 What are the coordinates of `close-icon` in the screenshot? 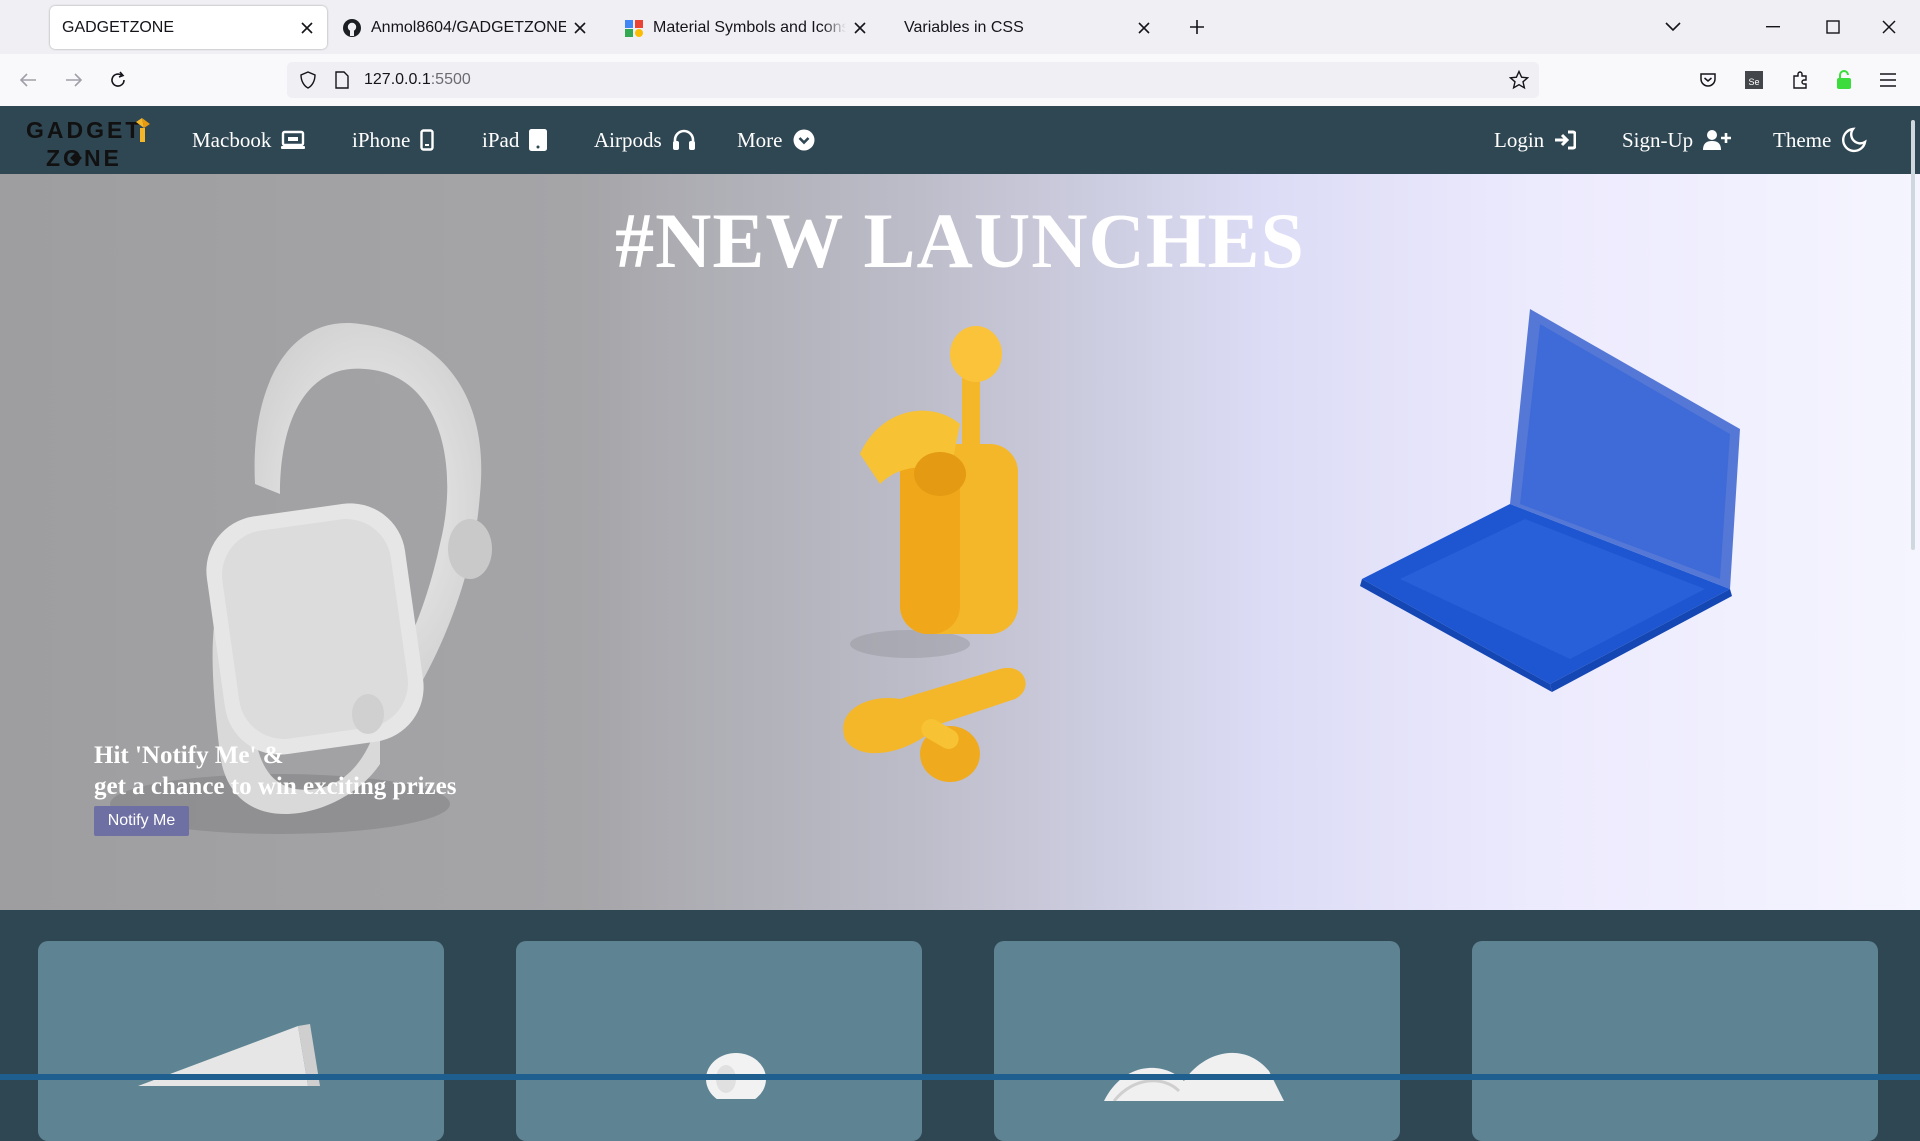 It's located at (1889, 27).